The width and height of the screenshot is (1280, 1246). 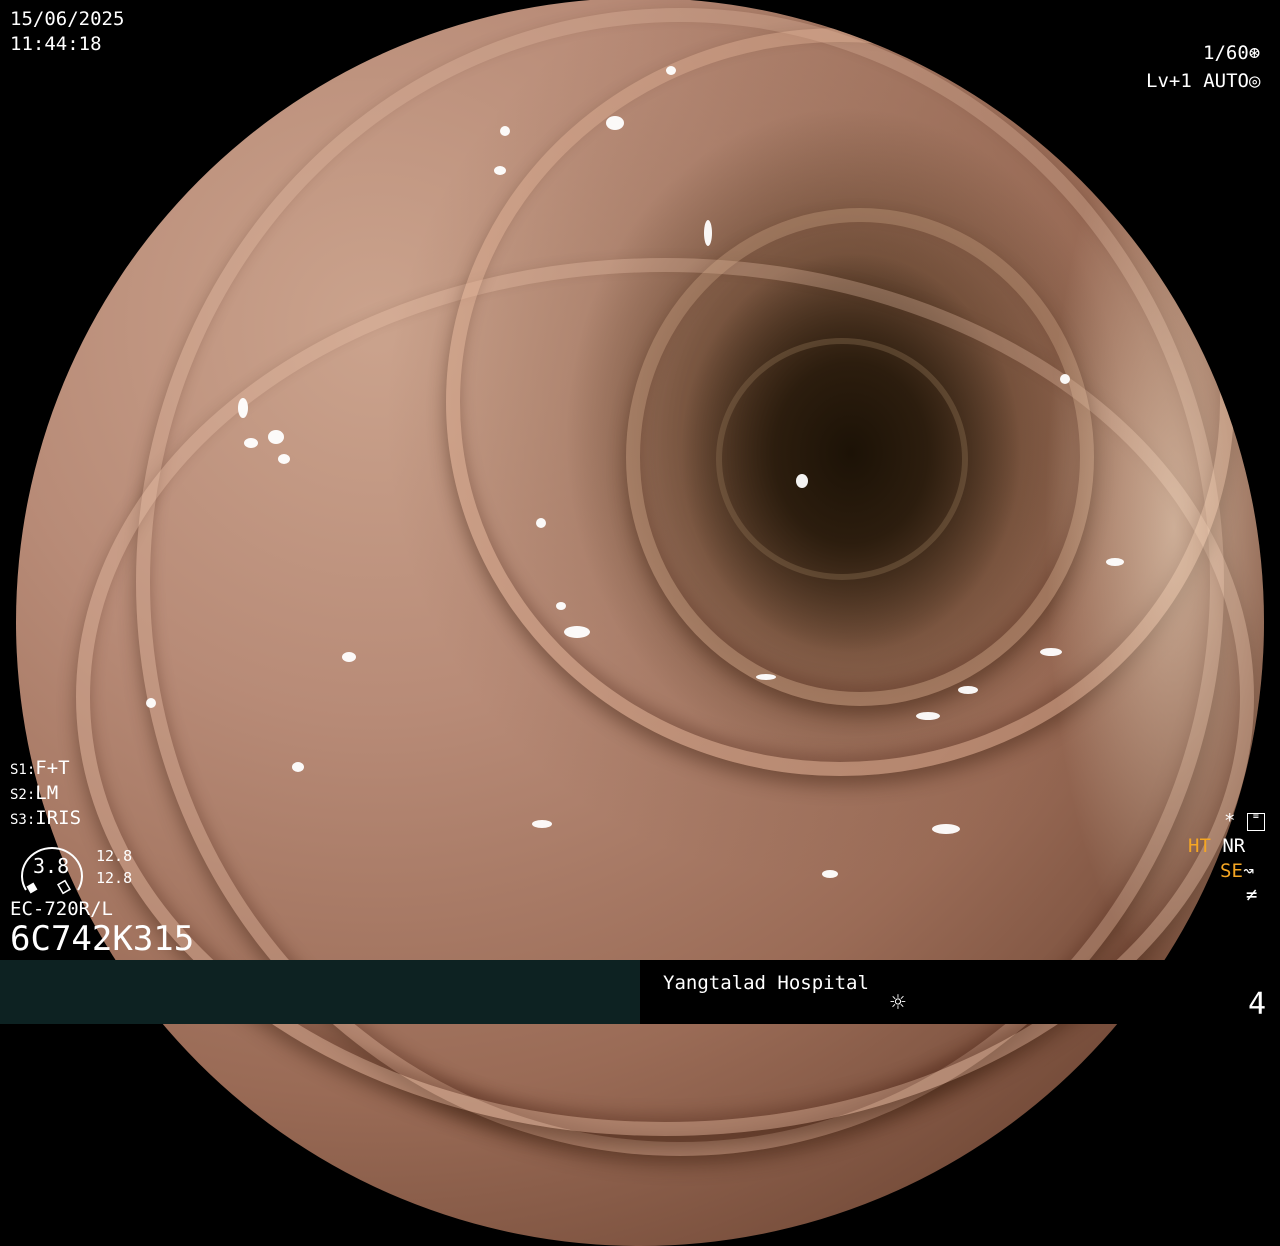 What do you see at coordinates (47, 793) in the screenshot?
I see `setting-value: LM` at bounding box center [47, 793].